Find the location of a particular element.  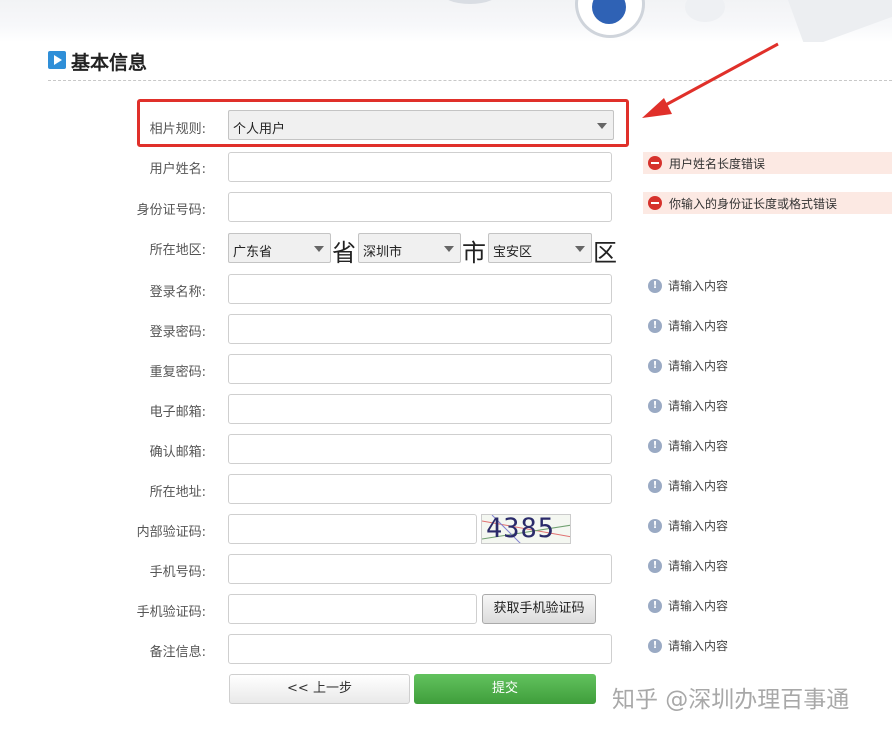

sms-code-label: 手机验证码: is located at coordinates (171, 612).